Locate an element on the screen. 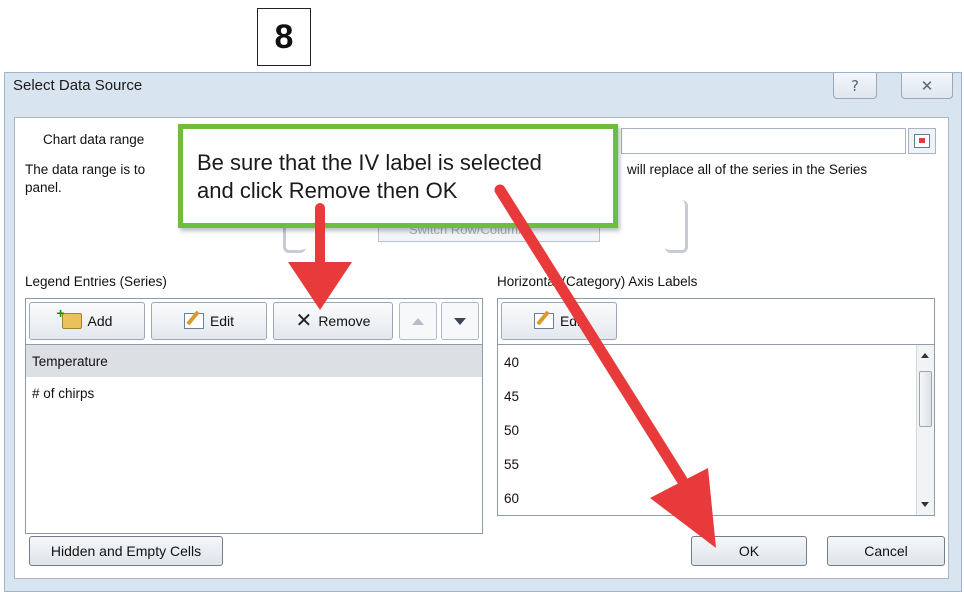  arrow-to-ok is located at coordinates (605, 366).